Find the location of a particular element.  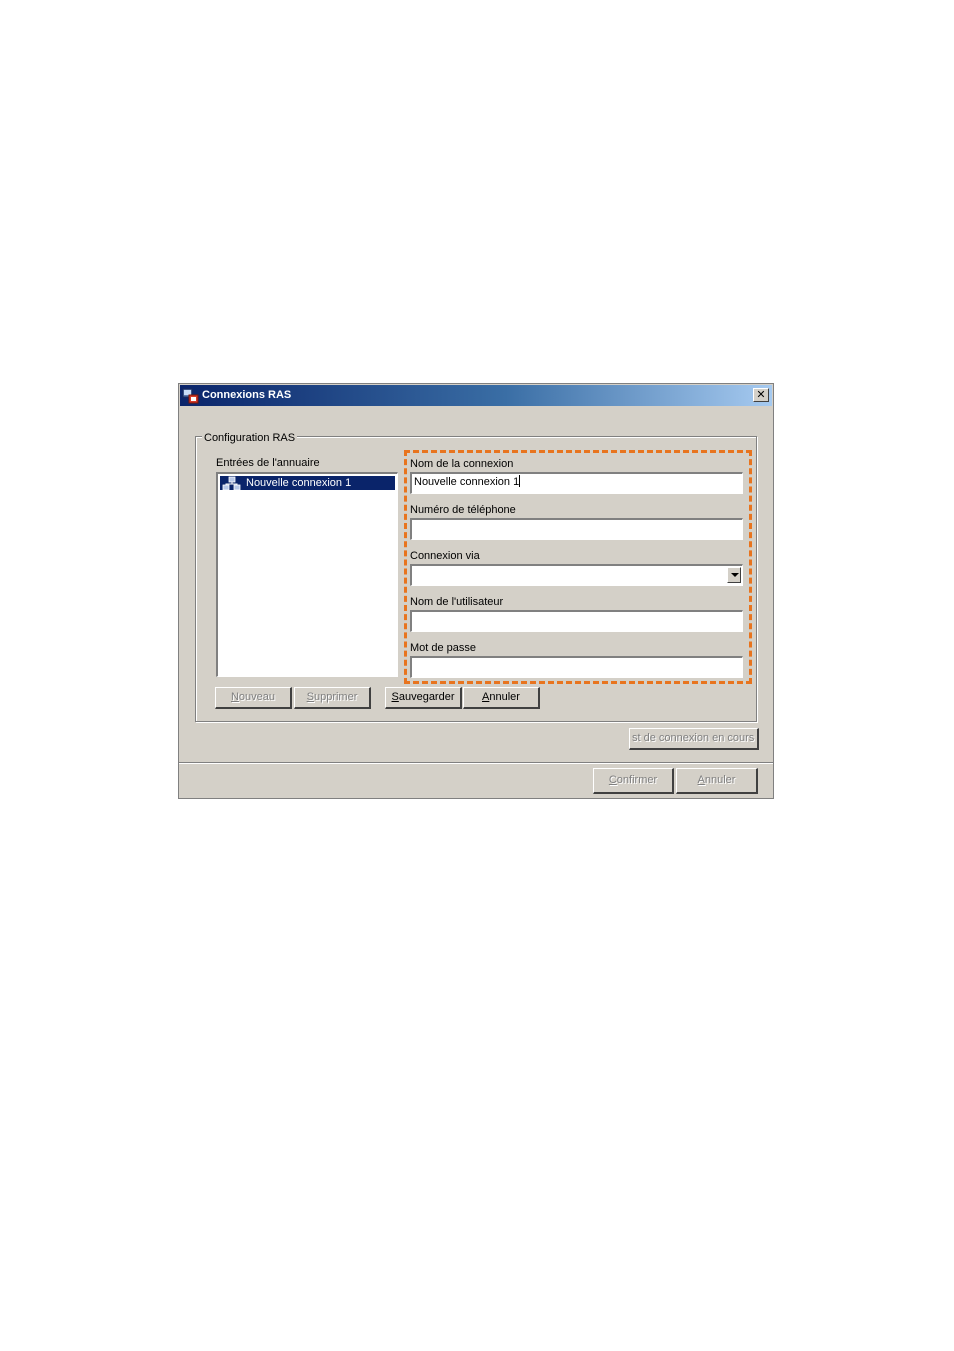

save-button: Sauvegarder is located at coordinates (423, 698).